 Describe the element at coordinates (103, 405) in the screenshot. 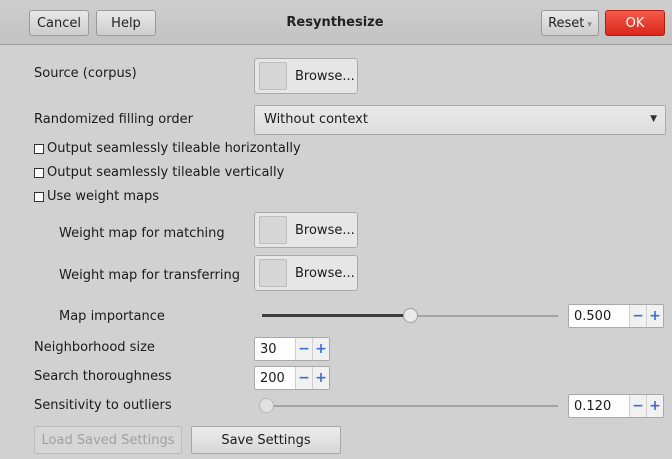

I see `sensitivity-outliers-label: Sensitivity to outliers` at that location.